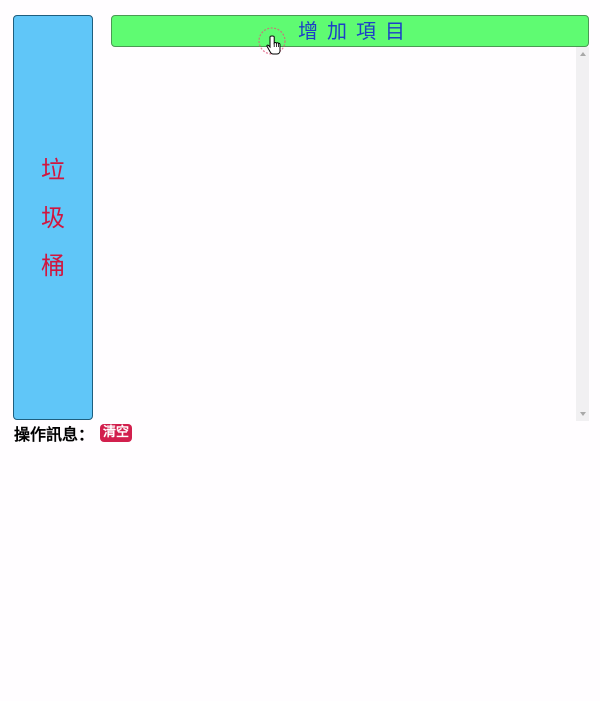 This screenshot has width=600, height=701. What do you see at coordinates (583, 54) in the screenshot?
I see `scroll-up-arrow-icon` at bounding box center [583, 54].